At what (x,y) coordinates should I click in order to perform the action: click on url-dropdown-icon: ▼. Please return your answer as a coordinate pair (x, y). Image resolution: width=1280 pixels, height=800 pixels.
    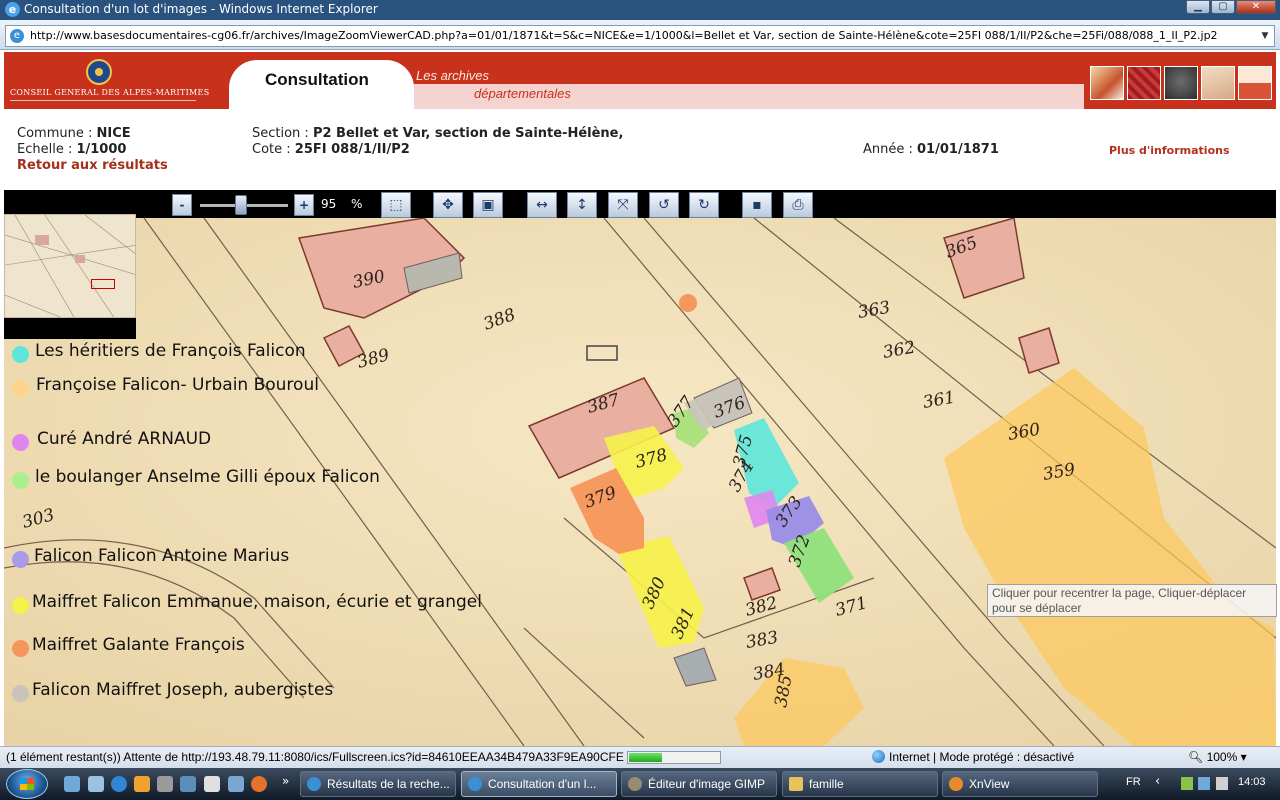
    Looking at the image, I should click on (1265, 36).